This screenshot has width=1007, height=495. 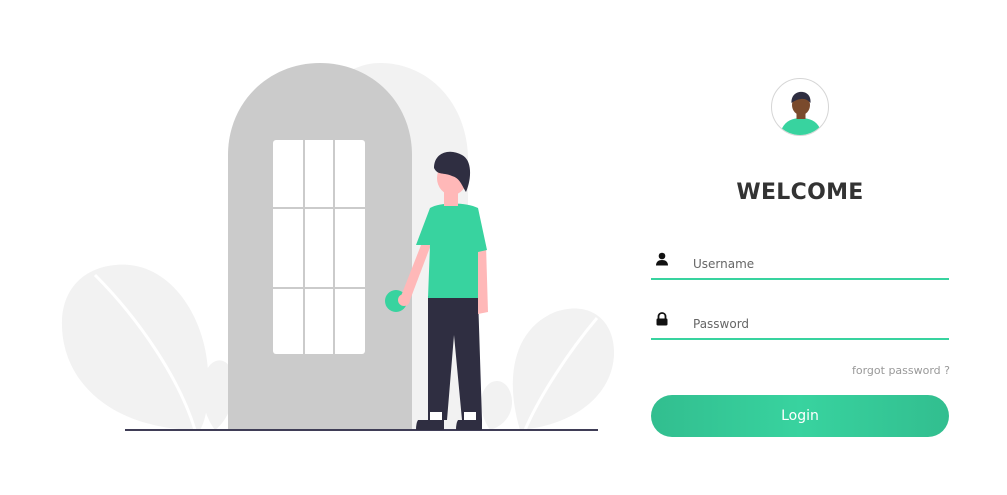 I want to click on lock-icon, so click(x=662, y=319).